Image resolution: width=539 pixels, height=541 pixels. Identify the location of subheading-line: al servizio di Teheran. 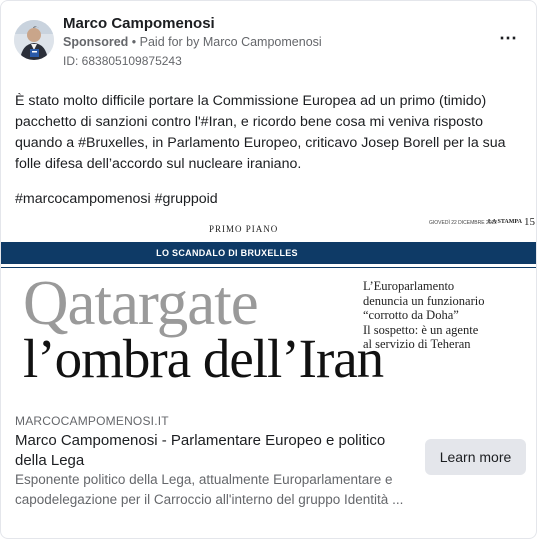
(417, 344).